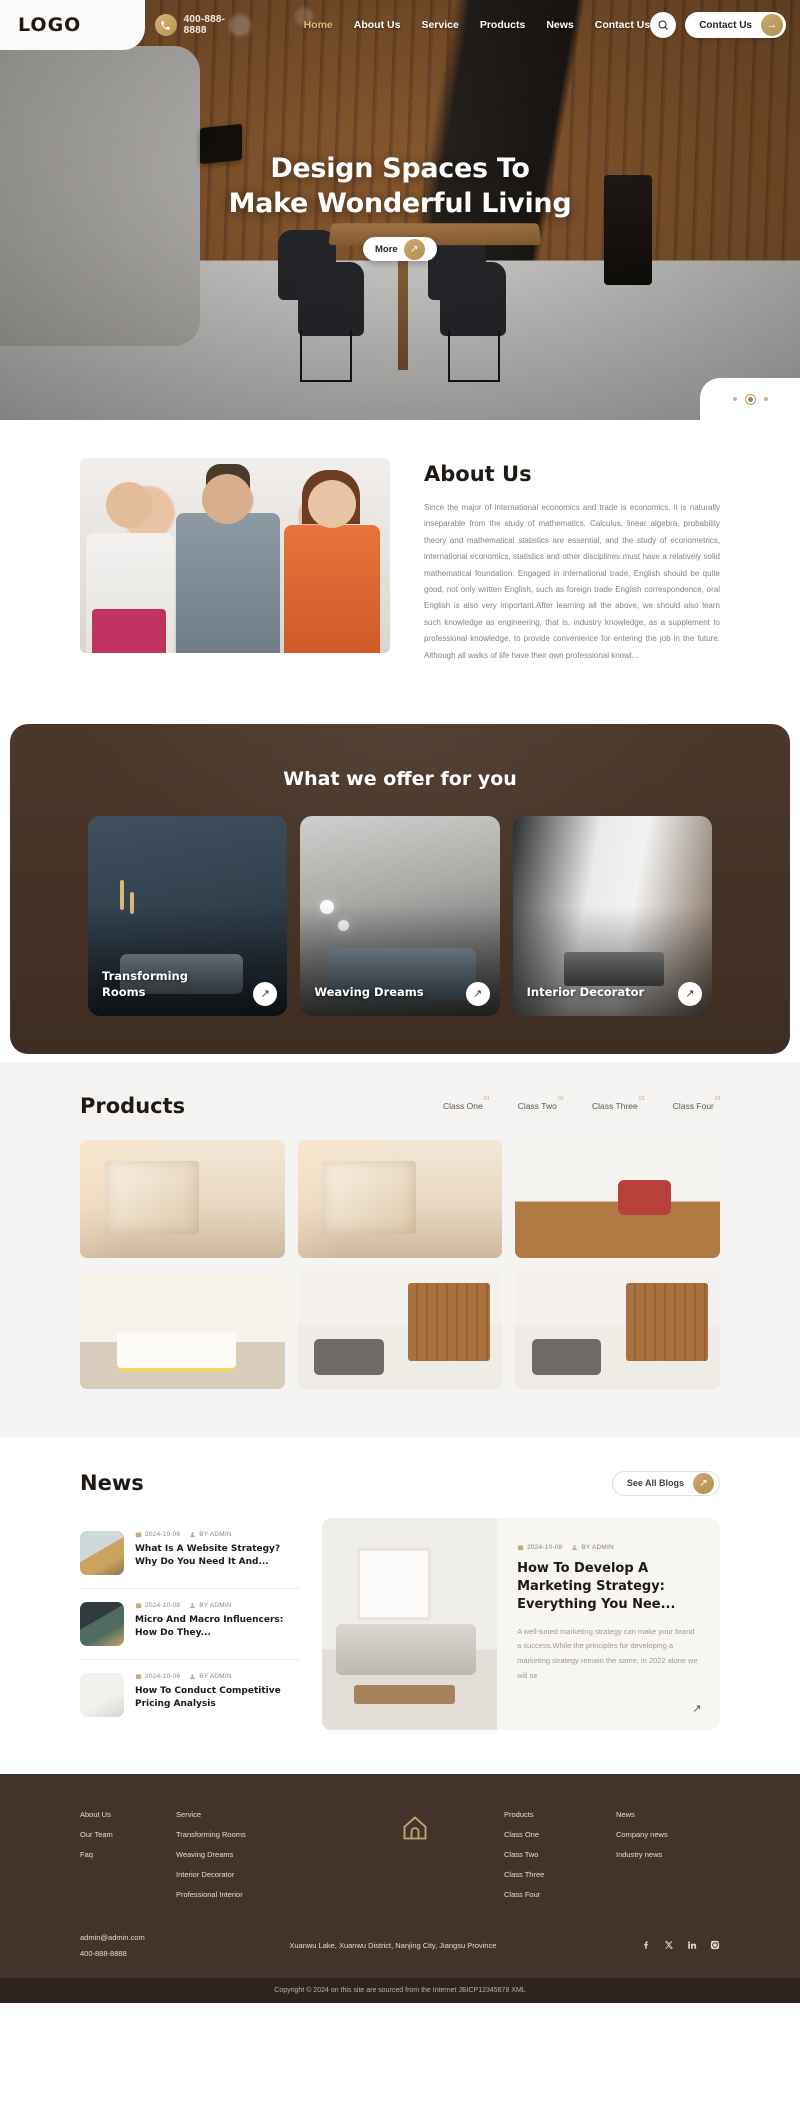 The height and width of the screenshot is (2112, 800). I want to click on footer-link-company-news: Company news, so click(668, 1834).